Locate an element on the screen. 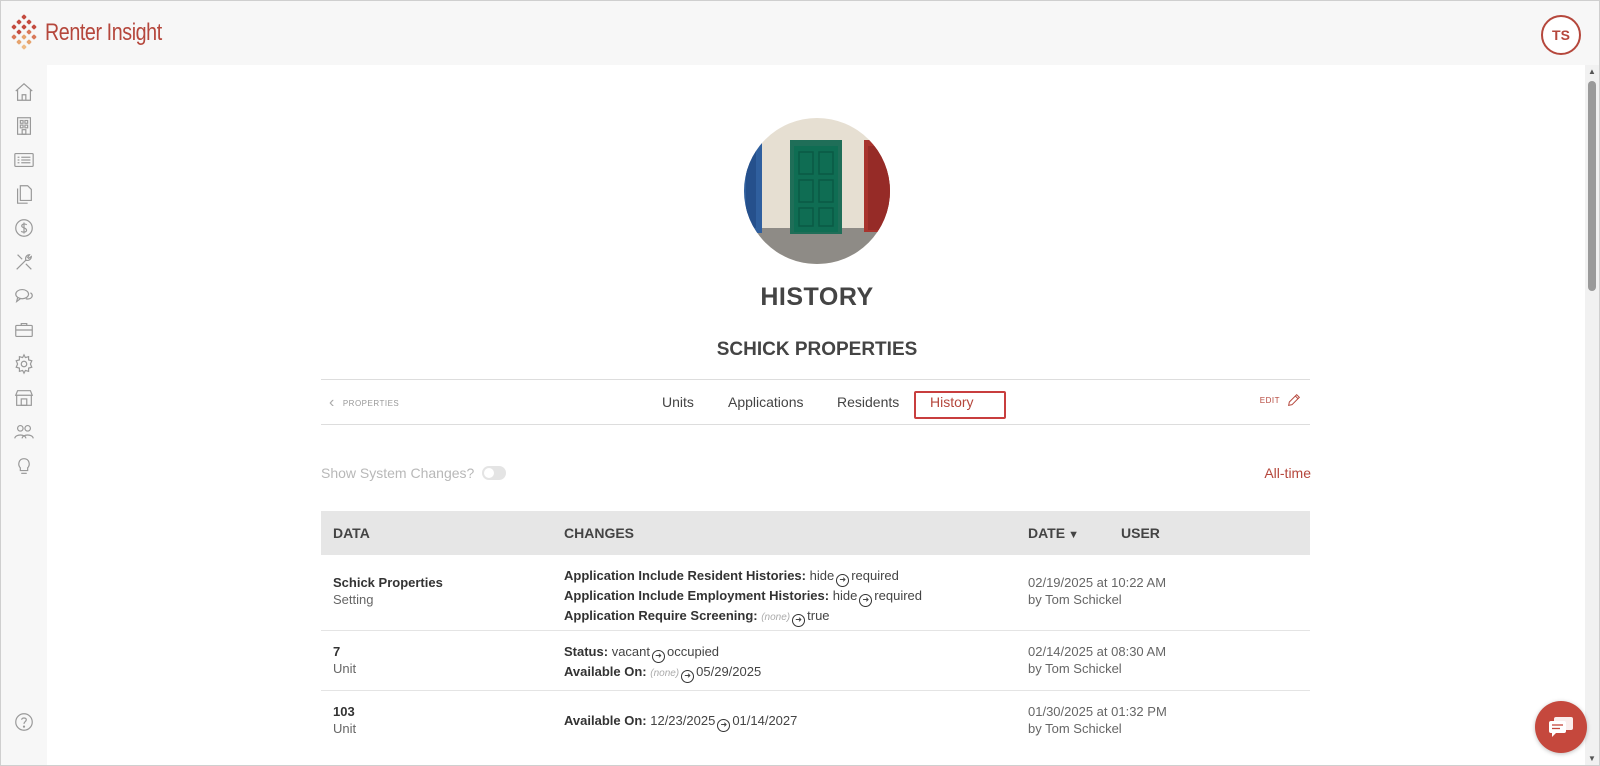 This screenshot has width=1600, height=766. back-link-label: PROPERTIES is located at coordinates (371, 403).